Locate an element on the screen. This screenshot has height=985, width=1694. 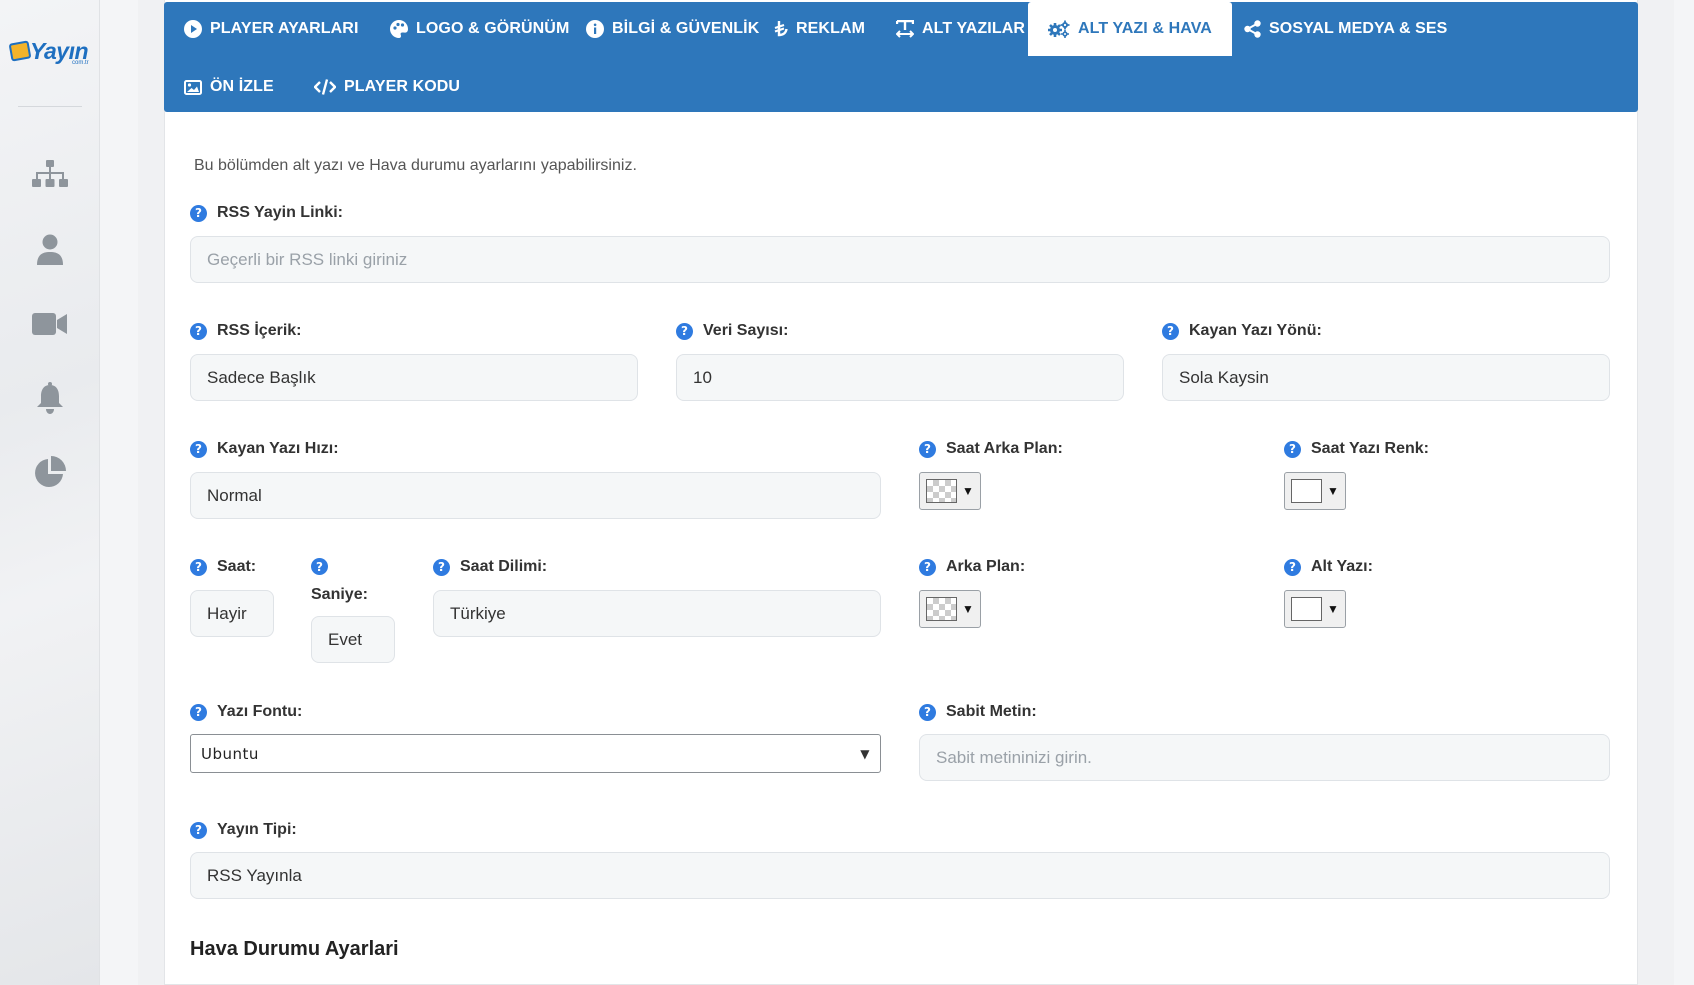
subtitle-color-picker: ▼ is located at coordinates (1315, 609).